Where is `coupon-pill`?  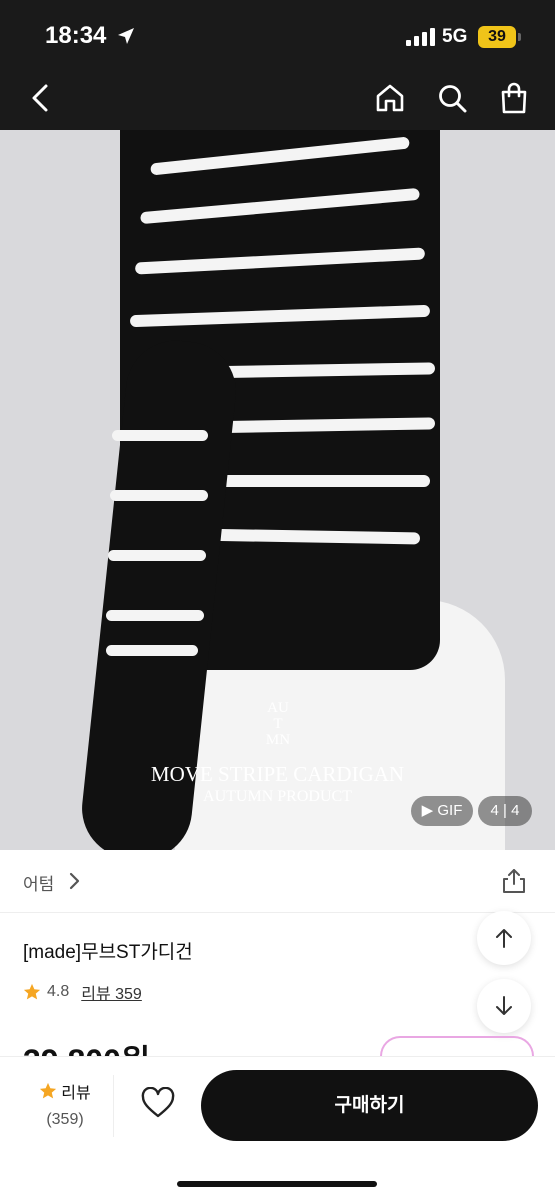
coupon-pill is located at coordinates (457, 1047).